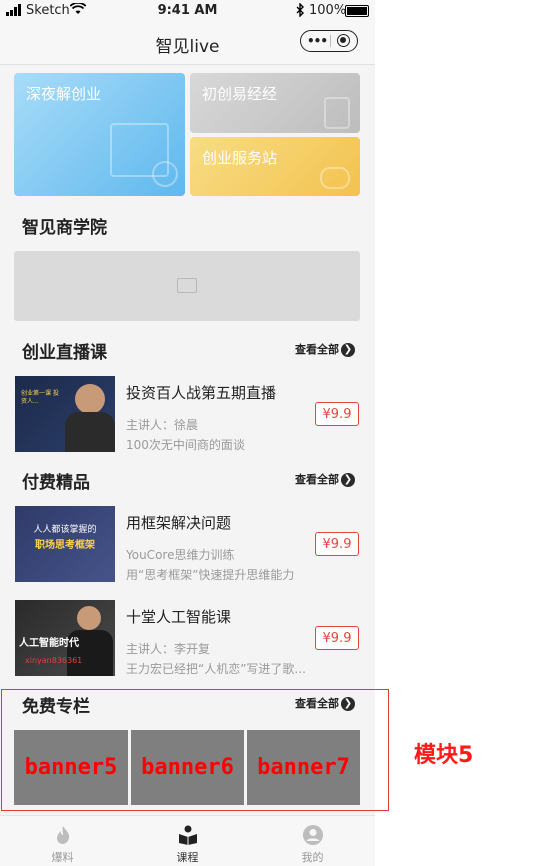 The width and height of the screenshot is (540, 866). What do you see at coordinates (165, 174) in the screenshot?
I see `magnifier-icon` at bounding box center [165, 174].